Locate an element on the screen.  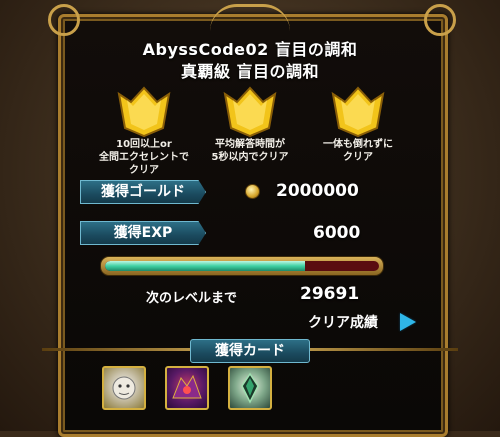
white-beast-card-icon is located at coordinates (124, 388).